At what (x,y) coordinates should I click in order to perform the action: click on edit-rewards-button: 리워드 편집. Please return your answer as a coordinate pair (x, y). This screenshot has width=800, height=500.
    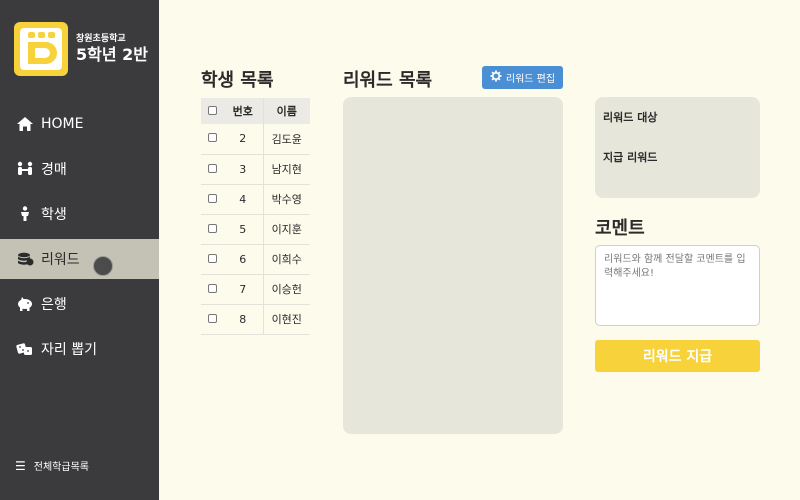
    Looking at the image, I should click on (522, 77).